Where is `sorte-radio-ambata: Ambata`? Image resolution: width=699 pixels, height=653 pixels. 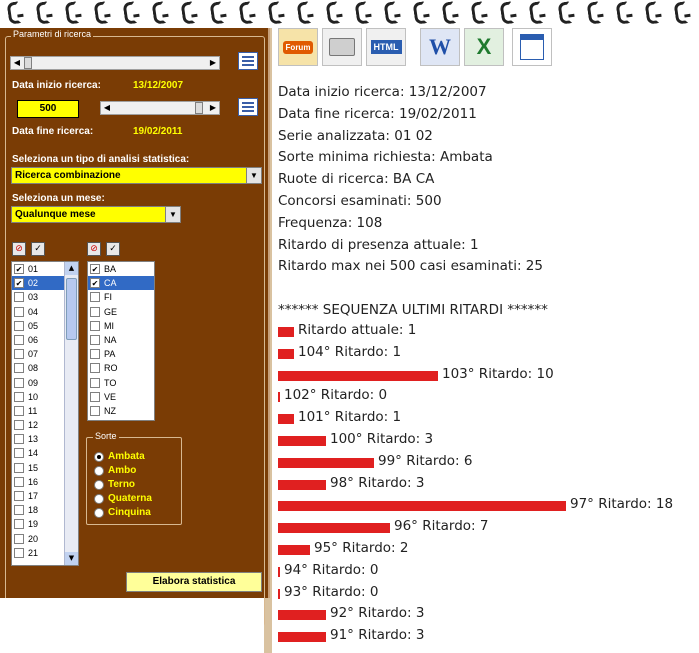 sorte-radio-ambata: Ambata is located at coordinates (119, 456).